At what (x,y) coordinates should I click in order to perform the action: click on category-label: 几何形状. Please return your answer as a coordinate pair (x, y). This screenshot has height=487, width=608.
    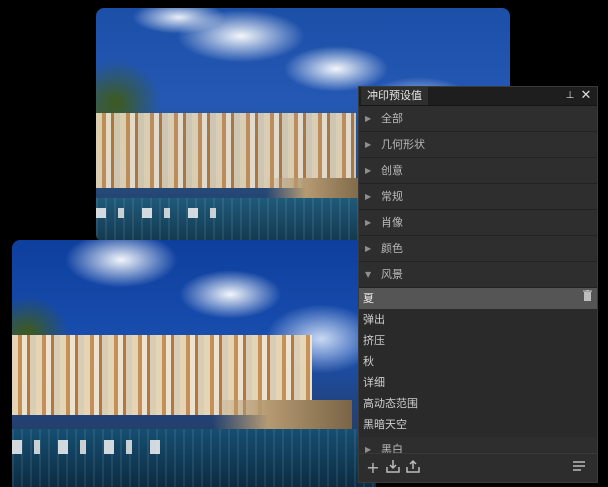
    Looking at the image, I should click on (403, 144).